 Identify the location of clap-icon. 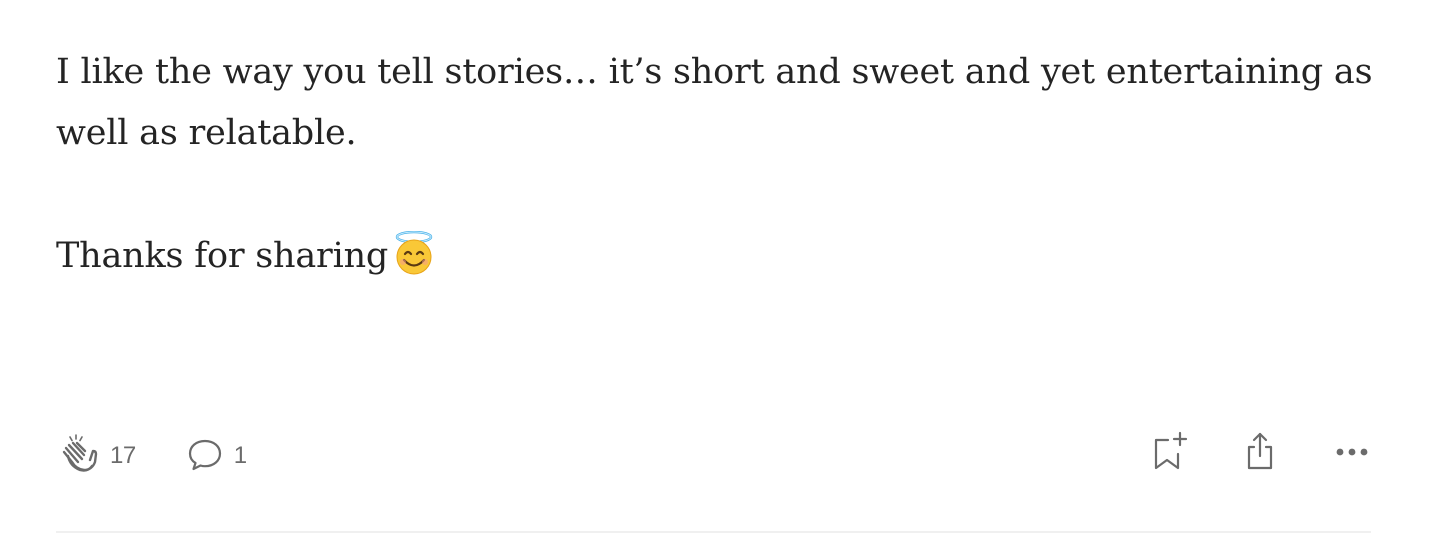
(78, 456).